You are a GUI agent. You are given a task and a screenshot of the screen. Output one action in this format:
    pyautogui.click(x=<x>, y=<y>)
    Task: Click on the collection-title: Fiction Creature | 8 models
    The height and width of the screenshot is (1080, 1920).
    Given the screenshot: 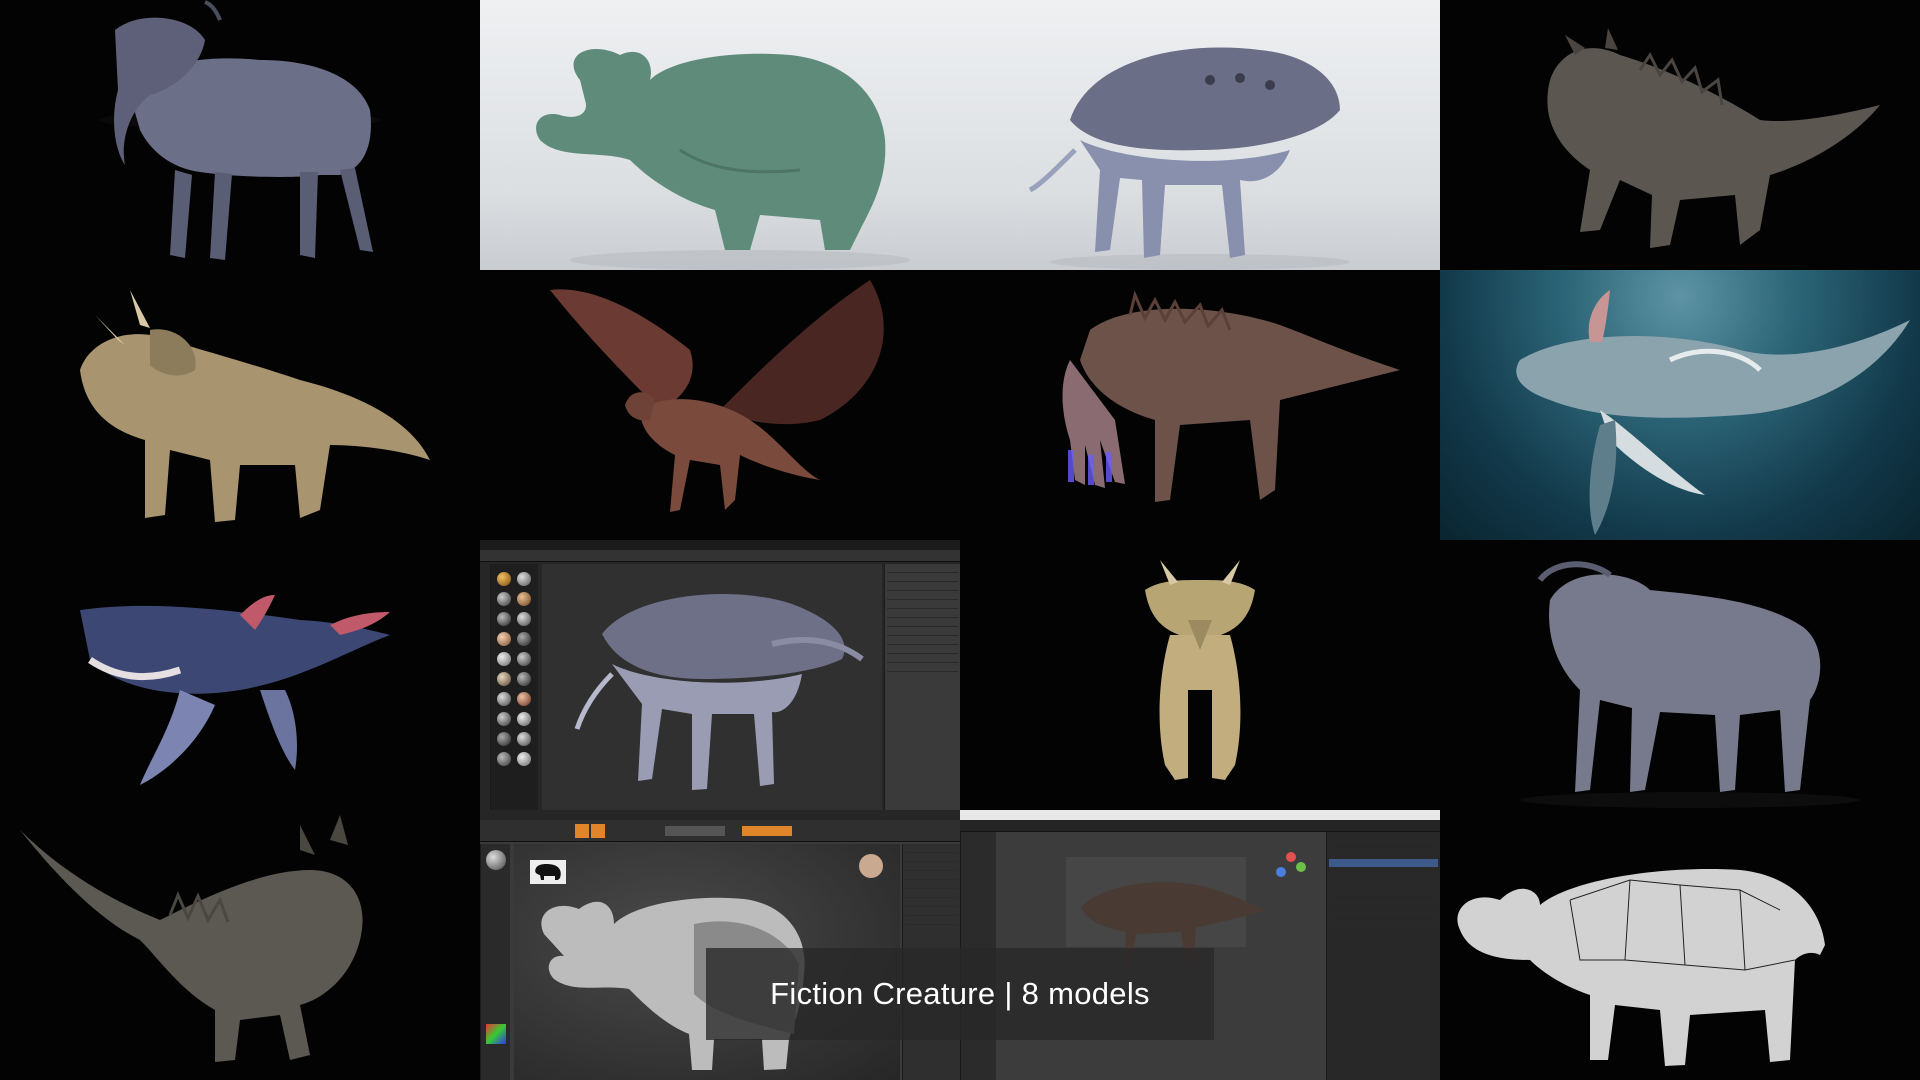 What is the action you would take?
    pyautogui.click(x=960, y=993)
    